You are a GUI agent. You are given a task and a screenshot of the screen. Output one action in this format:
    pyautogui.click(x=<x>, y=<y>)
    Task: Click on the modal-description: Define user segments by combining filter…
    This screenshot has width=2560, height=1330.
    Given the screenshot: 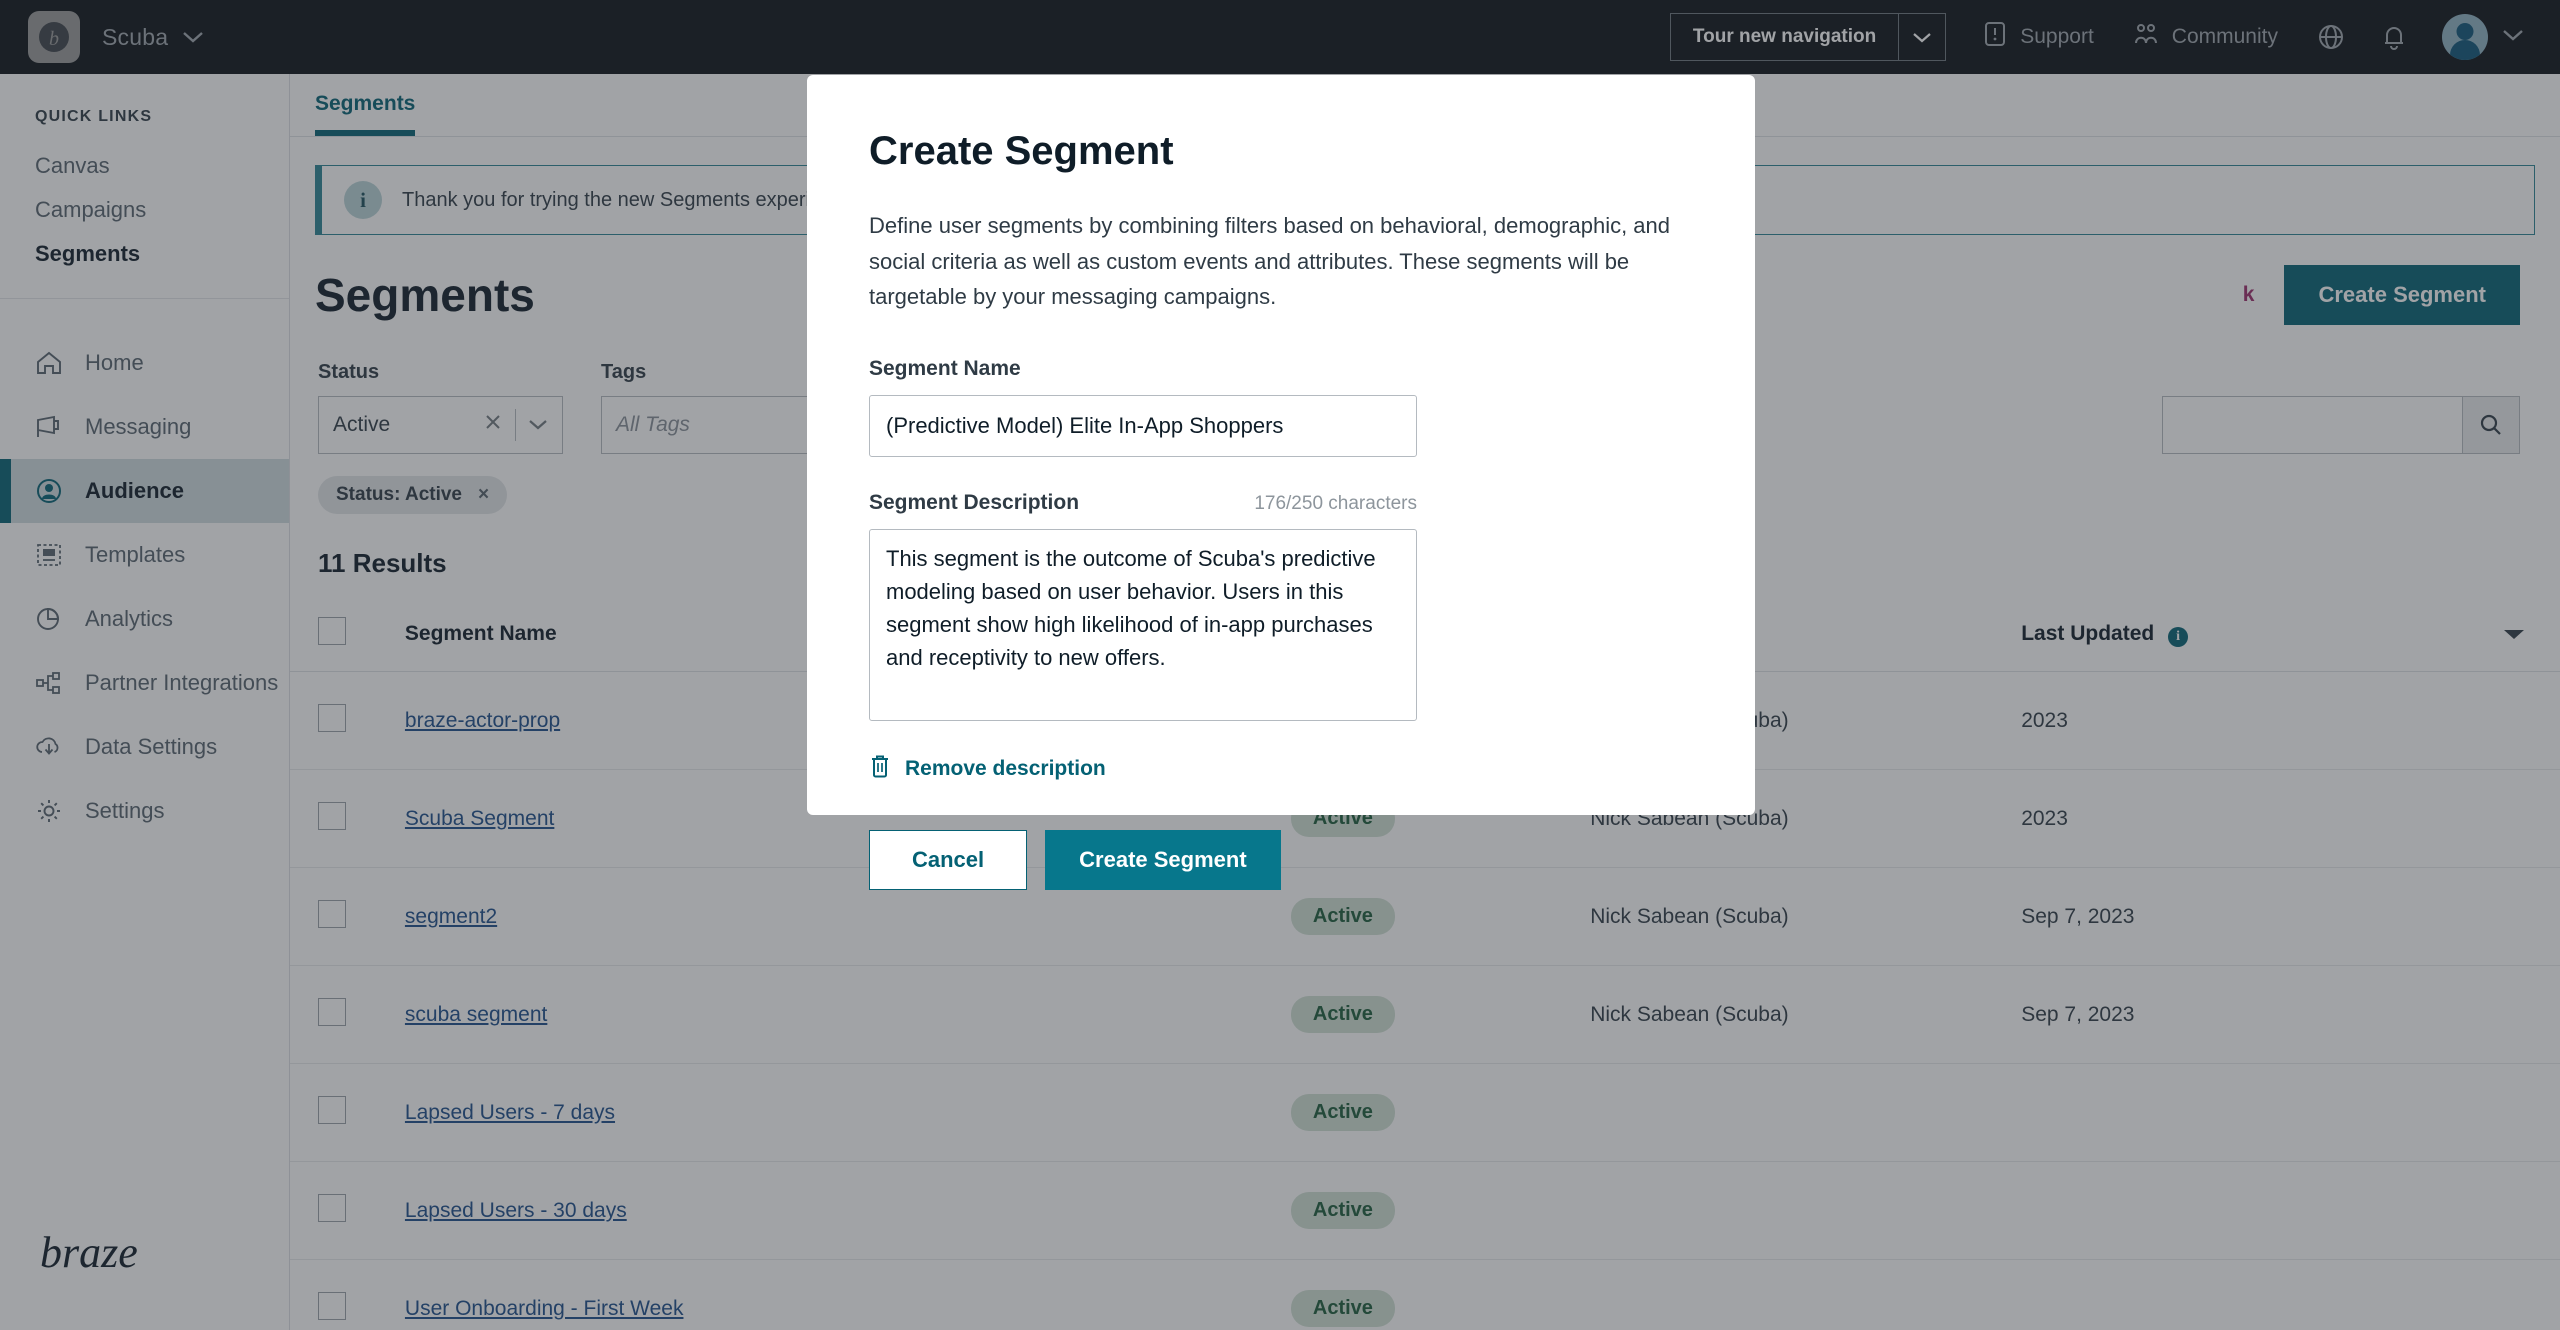 What is the action you would take?
    pyautogui.click(x=1270, y=261)
    